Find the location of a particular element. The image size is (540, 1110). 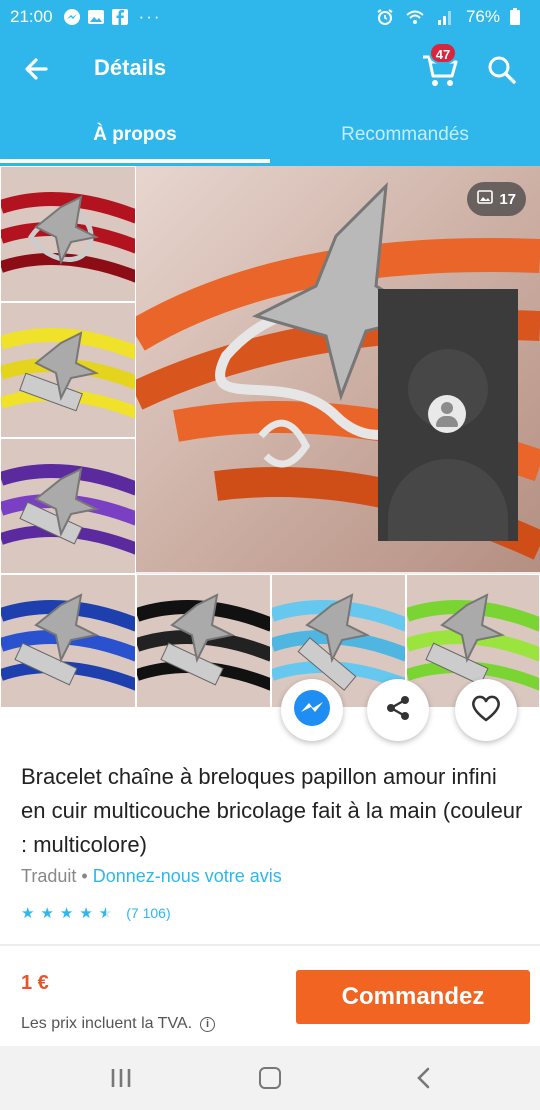

image-icon is located at coordinates (485, 199).